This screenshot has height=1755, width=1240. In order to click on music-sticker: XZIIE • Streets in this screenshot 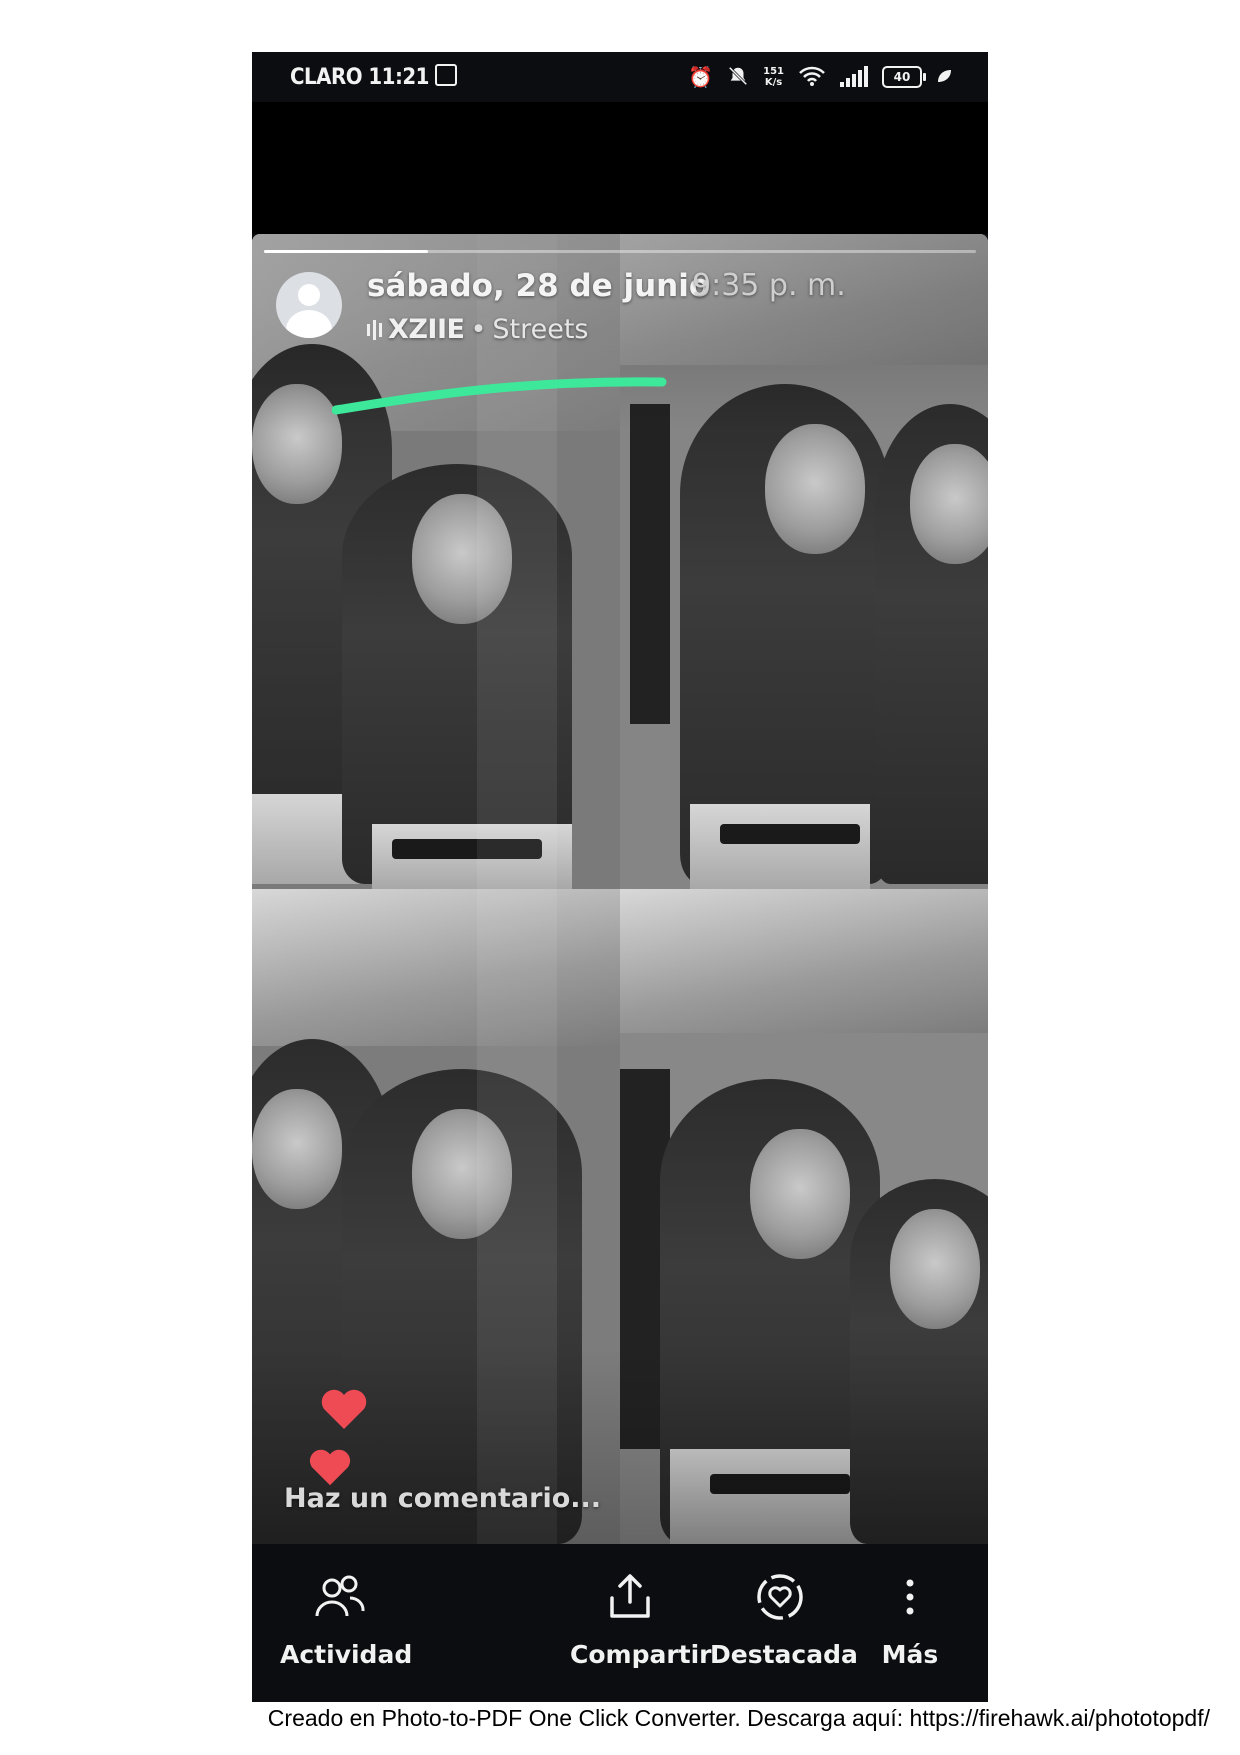, I will do `click(477, 329)`.